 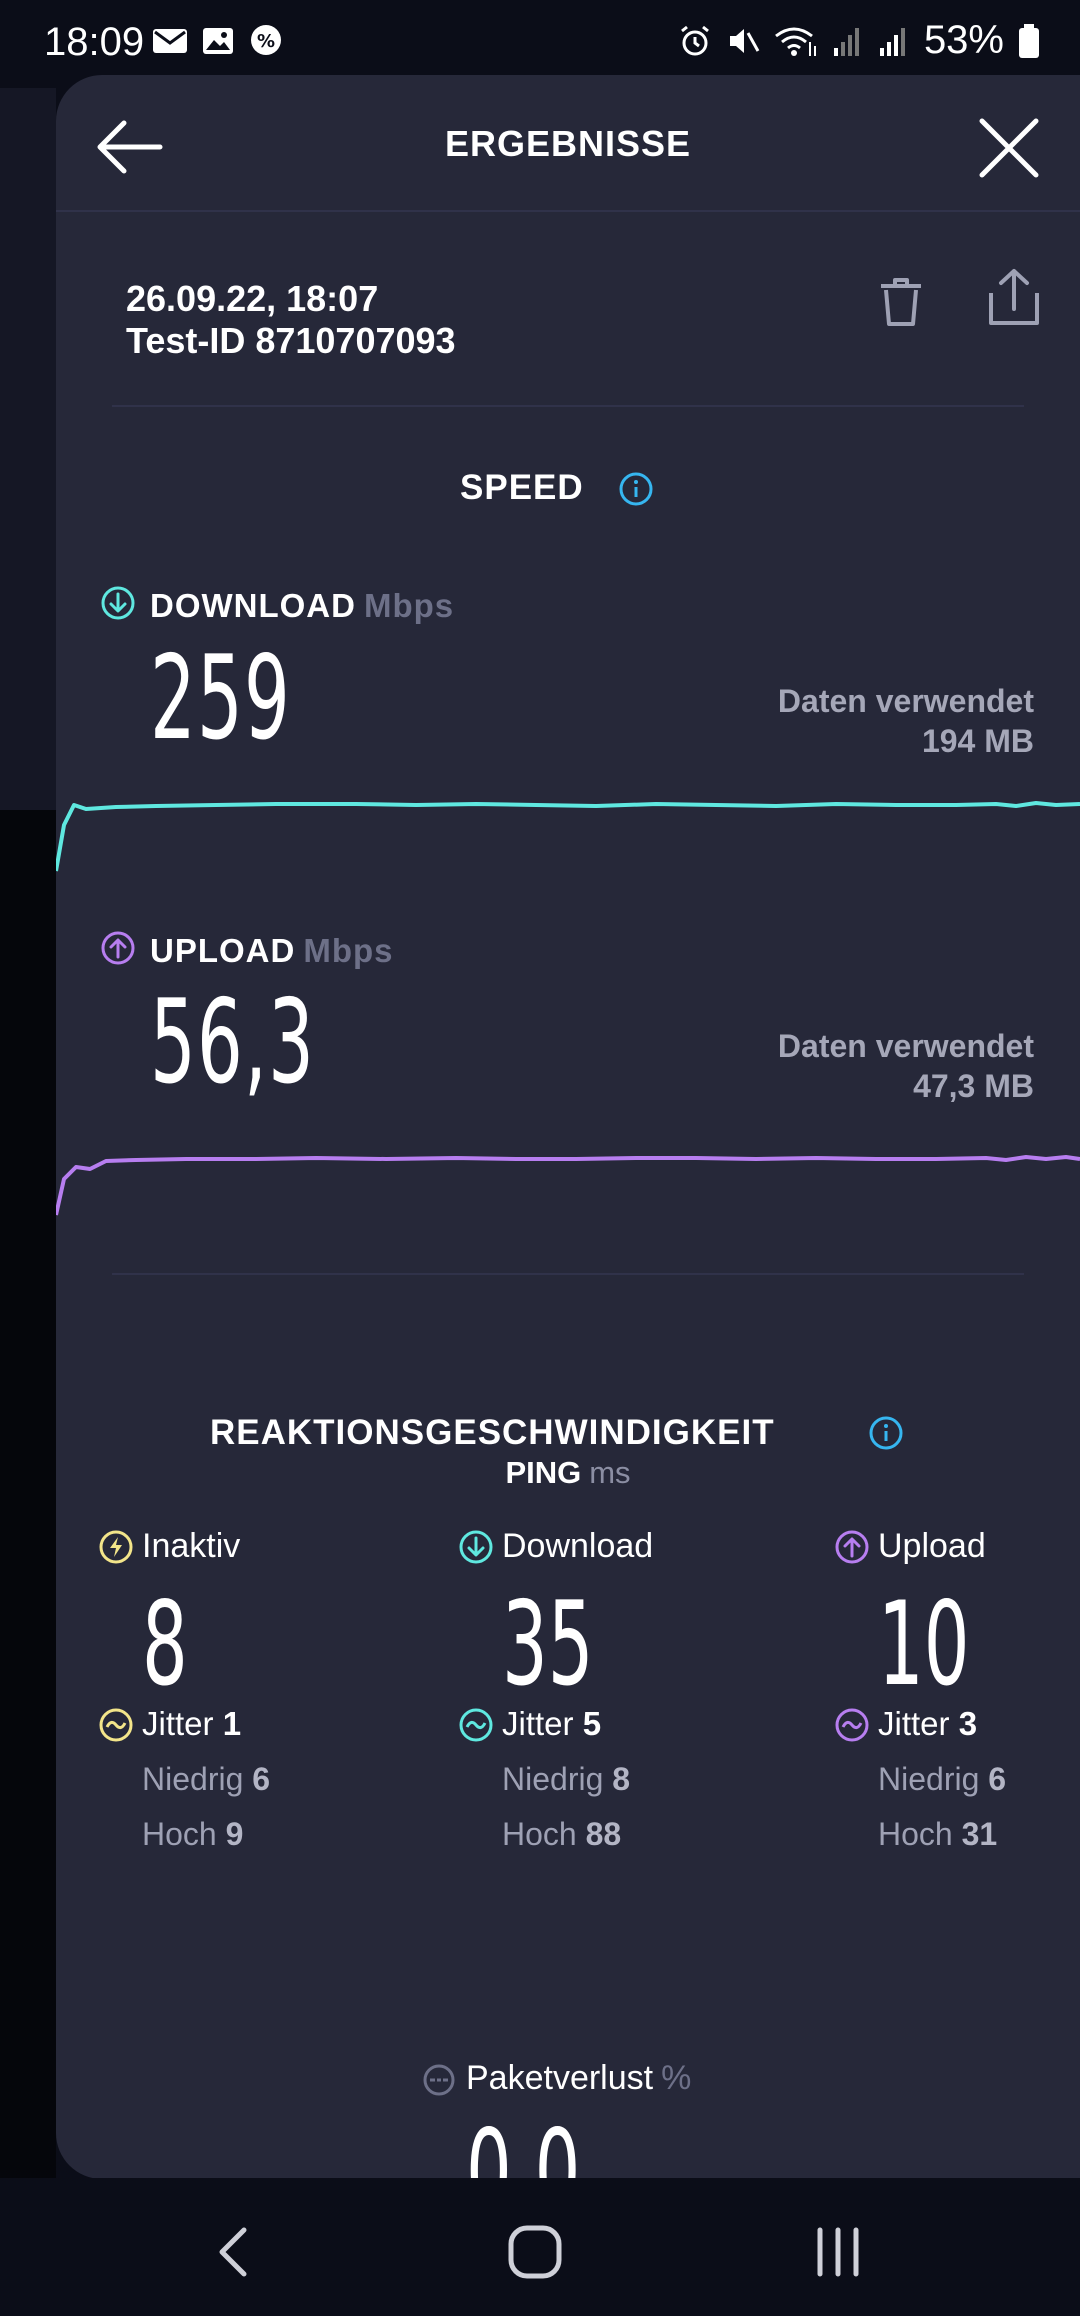 I want to click on background-app-strip-lower, so click(x=28, y=1494).